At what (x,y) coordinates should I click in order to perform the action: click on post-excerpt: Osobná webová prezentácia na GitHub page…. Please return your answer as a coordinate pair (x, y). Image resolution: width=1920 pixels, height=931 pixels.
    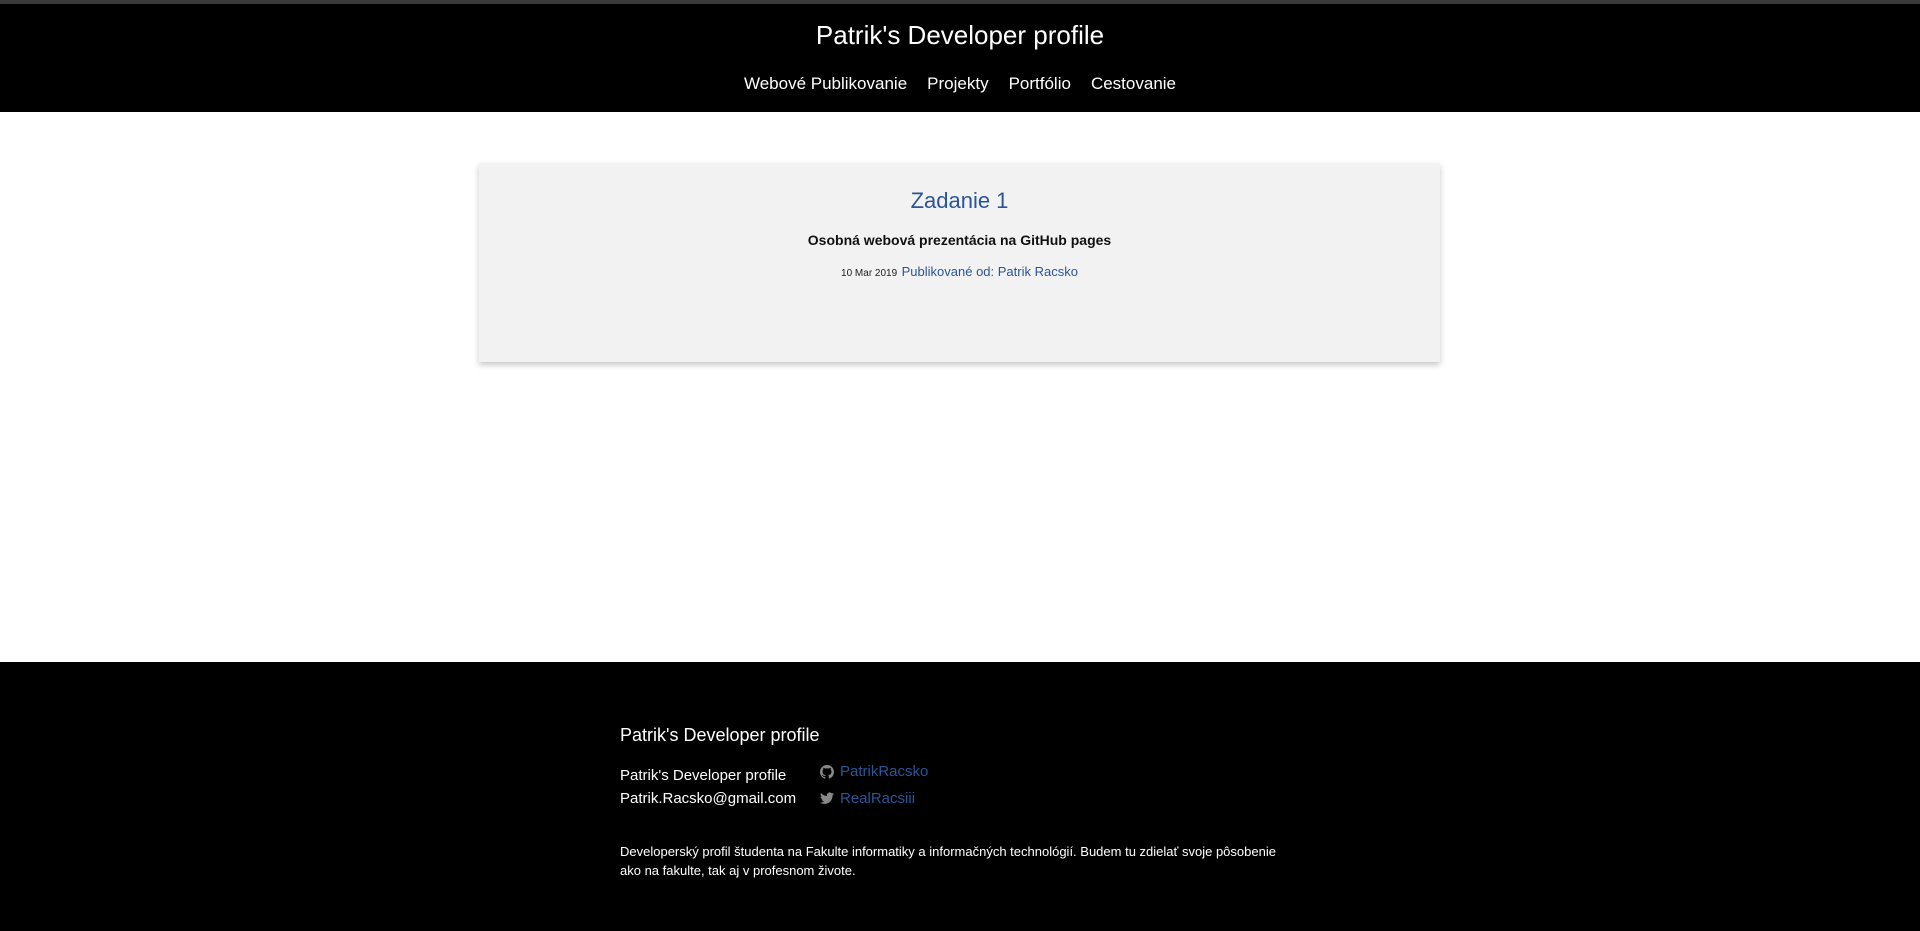
    Looking at the image, I should click on (959, 240).